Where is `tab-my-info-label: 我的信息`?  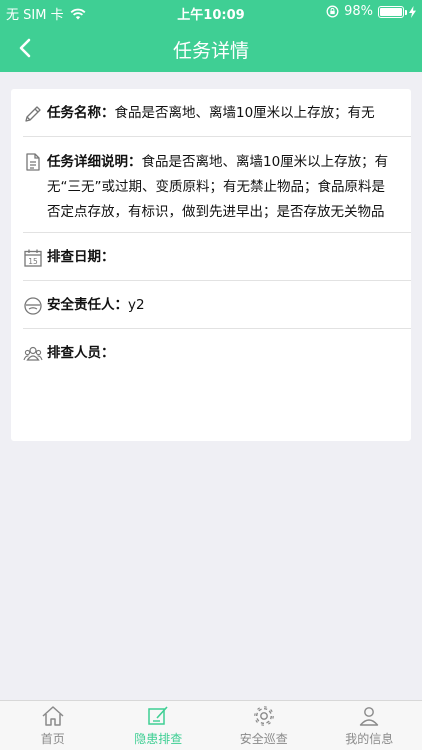
tab-my-info-label: 我的信息 is located at coordinates (369, 739).